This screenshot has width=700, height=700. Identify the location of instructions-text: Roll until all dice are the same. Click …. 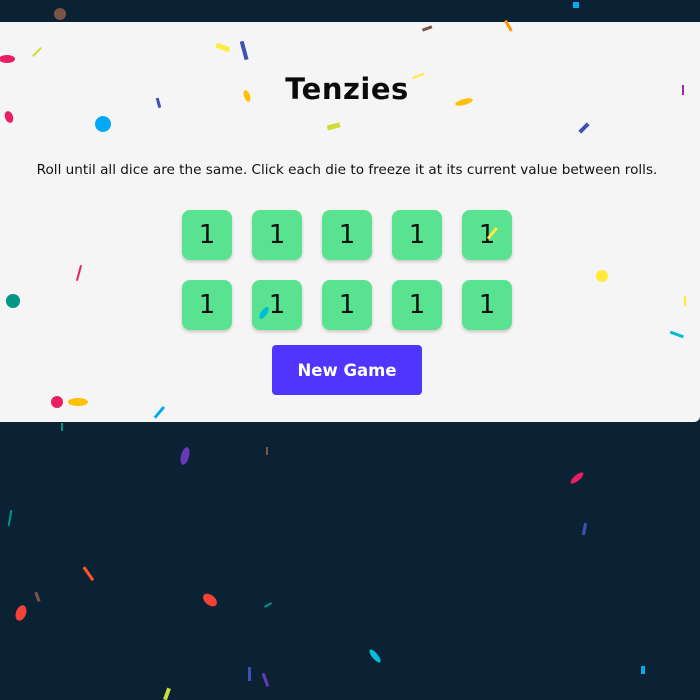
(347, 170).